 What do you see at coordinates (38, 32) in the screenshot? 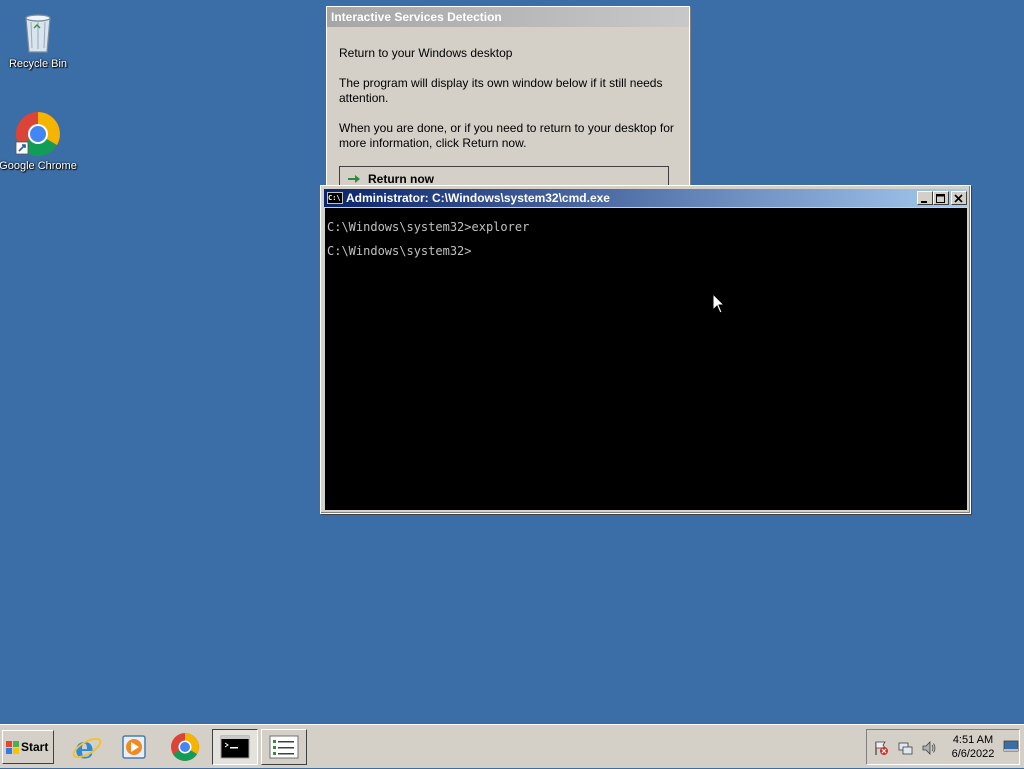
I see `recycle-bin-icon` at bounding box center [38, 32].